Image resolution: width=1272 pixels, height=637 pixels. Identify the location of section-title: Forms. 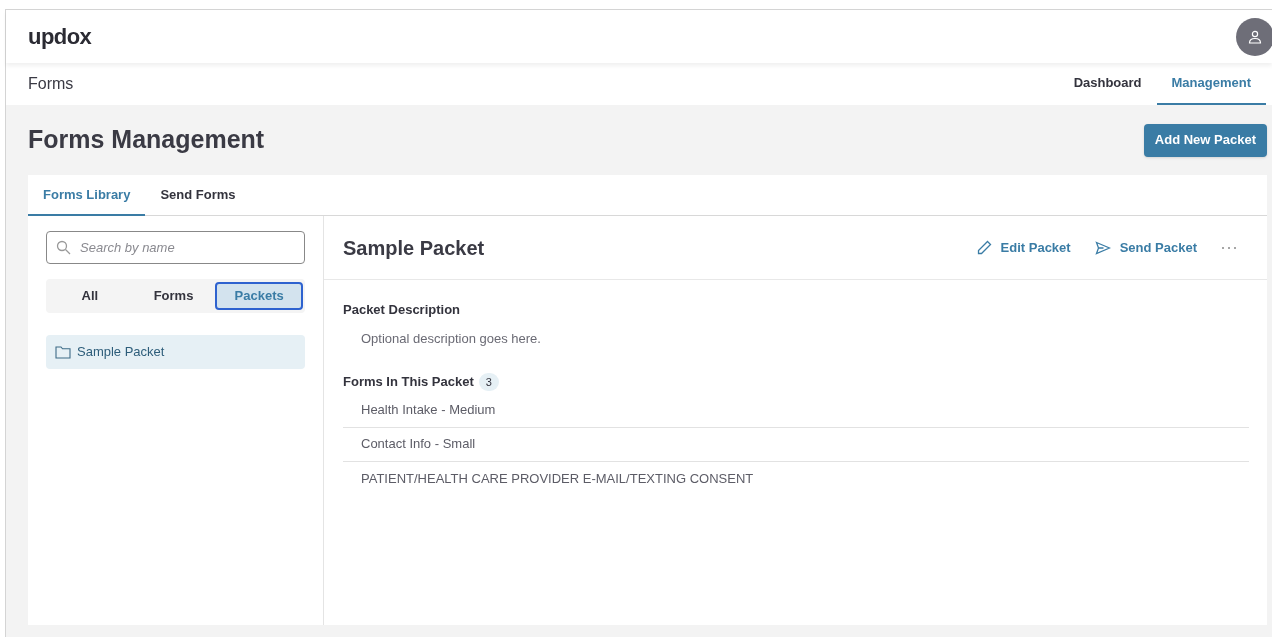
(51, 84).